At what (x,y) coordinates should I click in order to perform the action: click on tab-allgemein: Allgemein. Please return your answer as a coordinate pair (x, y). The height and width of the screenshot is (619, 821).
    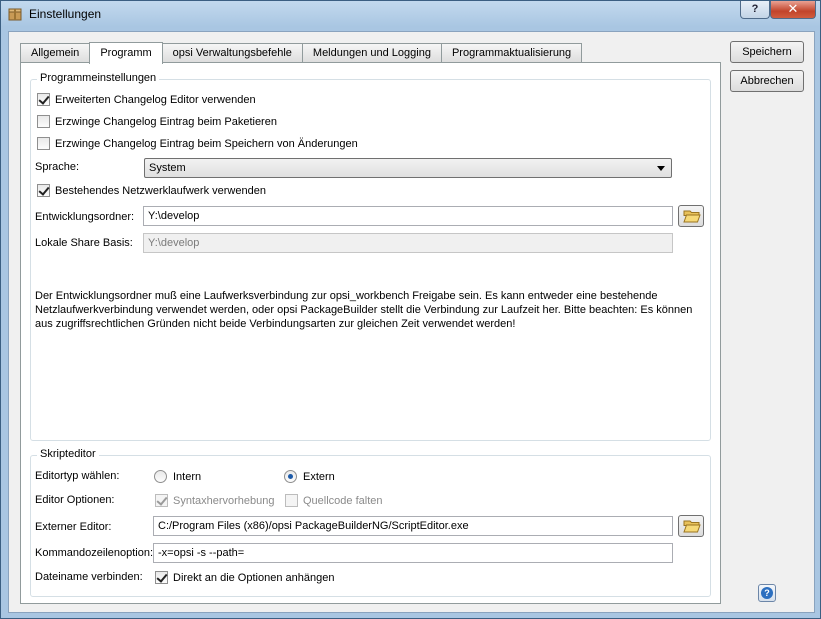
    Looking at the image, I should click on (55, 53).